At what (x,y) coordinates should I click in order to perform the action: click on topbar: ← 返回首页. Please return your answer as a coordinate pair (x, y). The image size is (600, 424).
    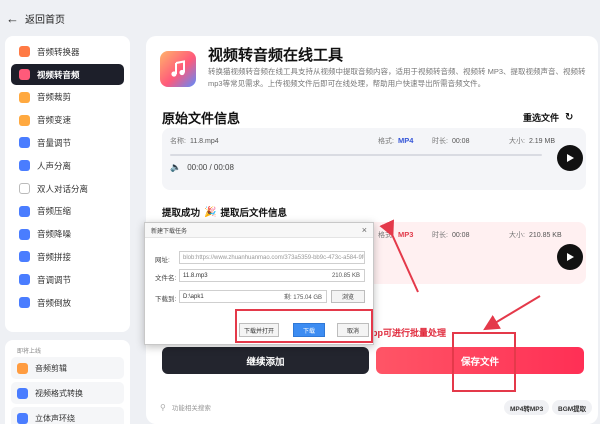
    Looking at the image, I should click on (300, 18).